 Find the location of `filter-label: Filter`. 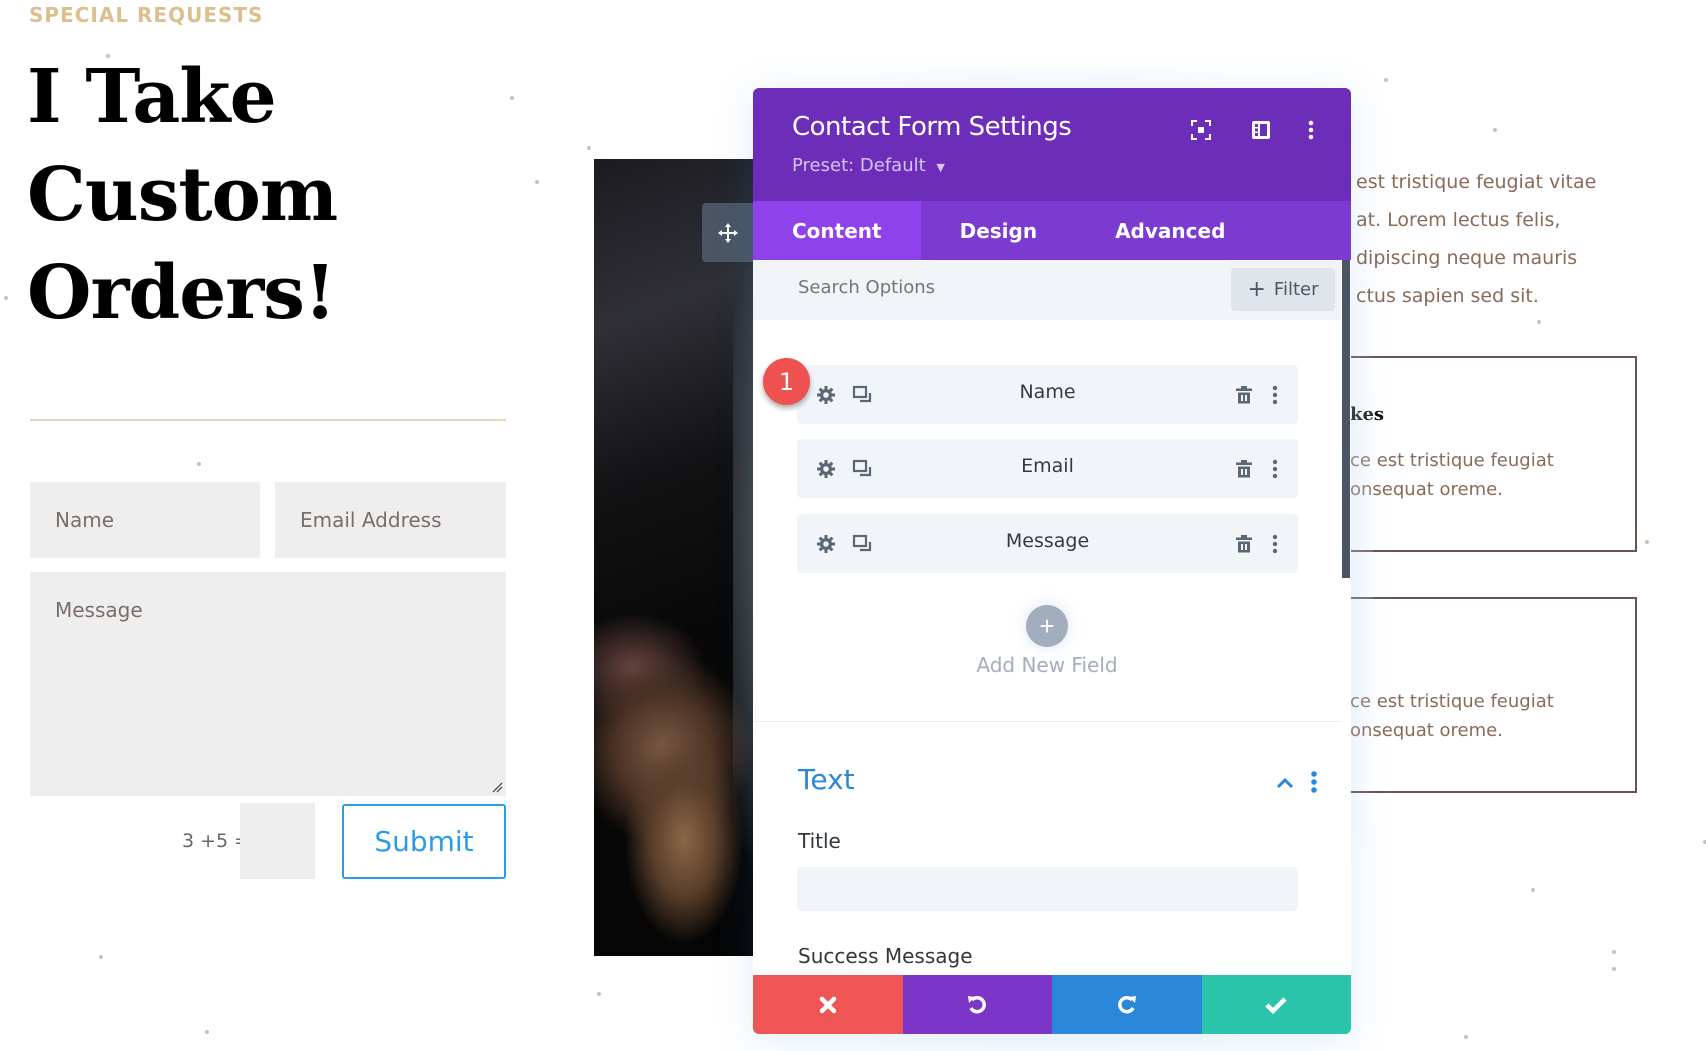

filter-label: Filter is located at coordinates (1296, 289).